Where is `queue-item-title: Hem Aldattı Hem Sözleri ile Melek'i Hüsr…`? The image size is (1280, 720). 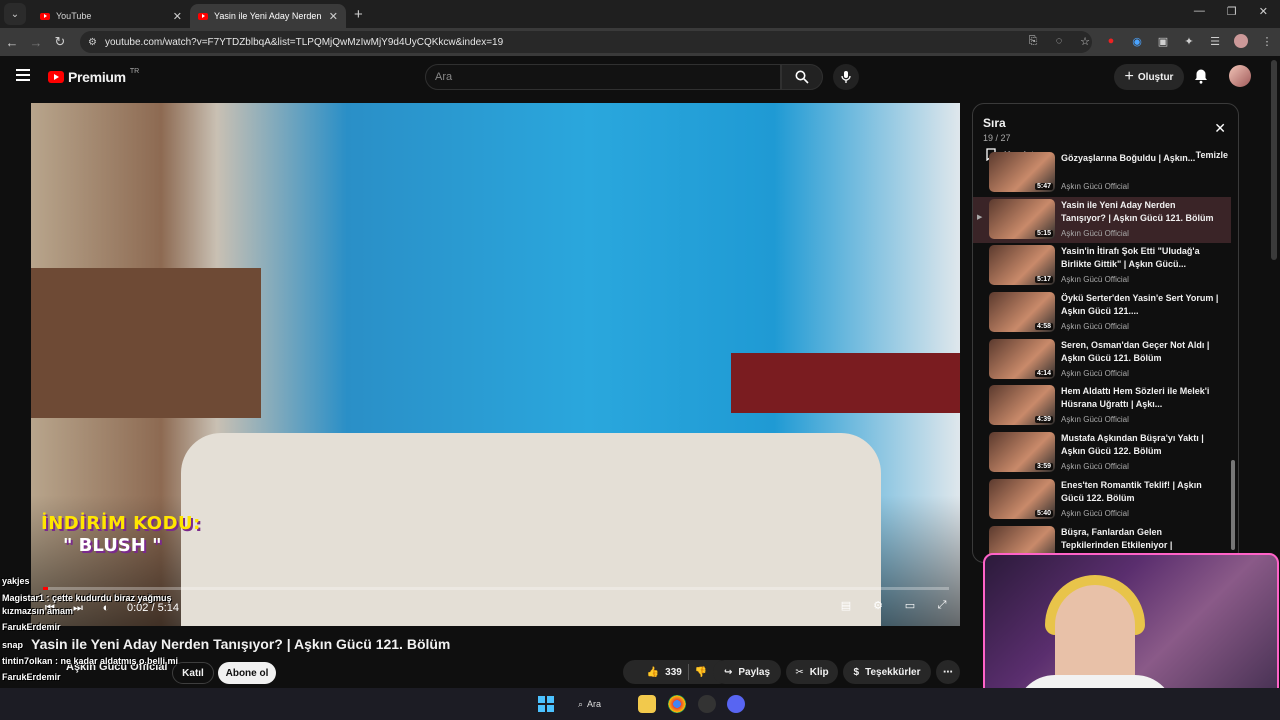 queue-item-title: Hem Aldattı Hem Sözleri ile Melek'i Hüsr… is located at coordinates (1141, 398).